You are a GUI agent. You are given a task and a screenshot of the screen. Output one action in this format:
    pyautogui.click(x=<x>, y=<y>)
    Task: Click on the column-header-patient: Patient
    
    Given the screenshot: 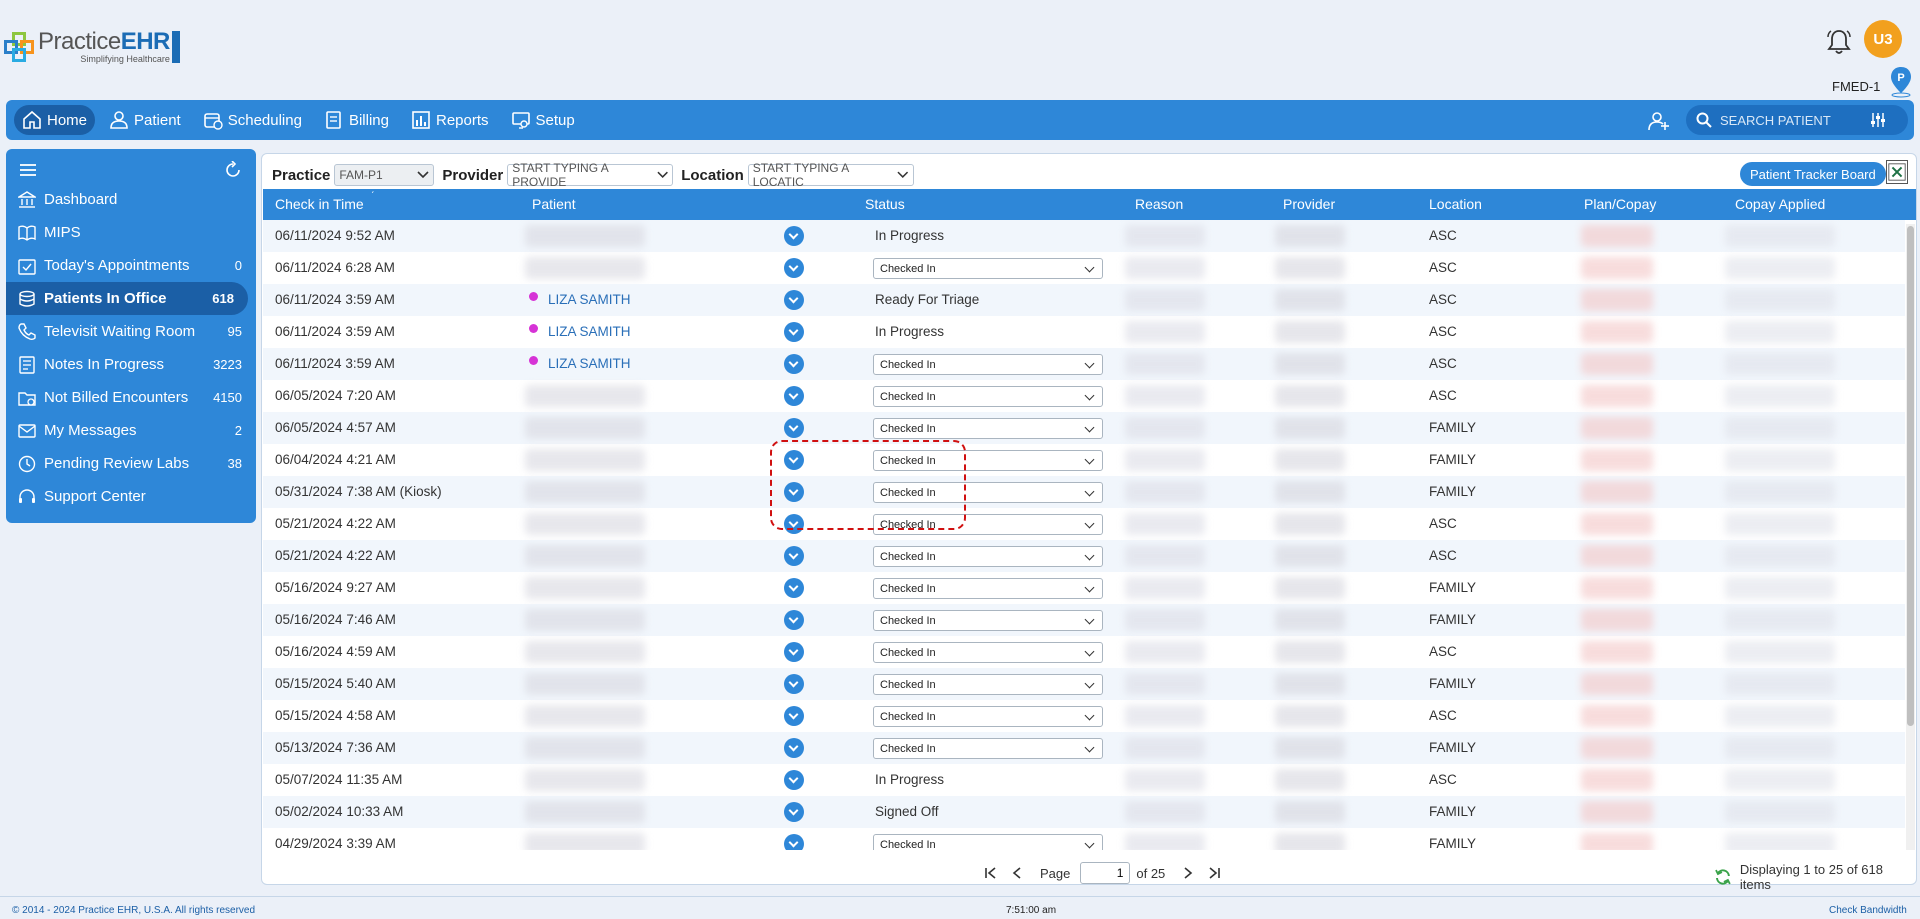 What is the action you would take?
    pyautogui.click(x=554, y=204)
    